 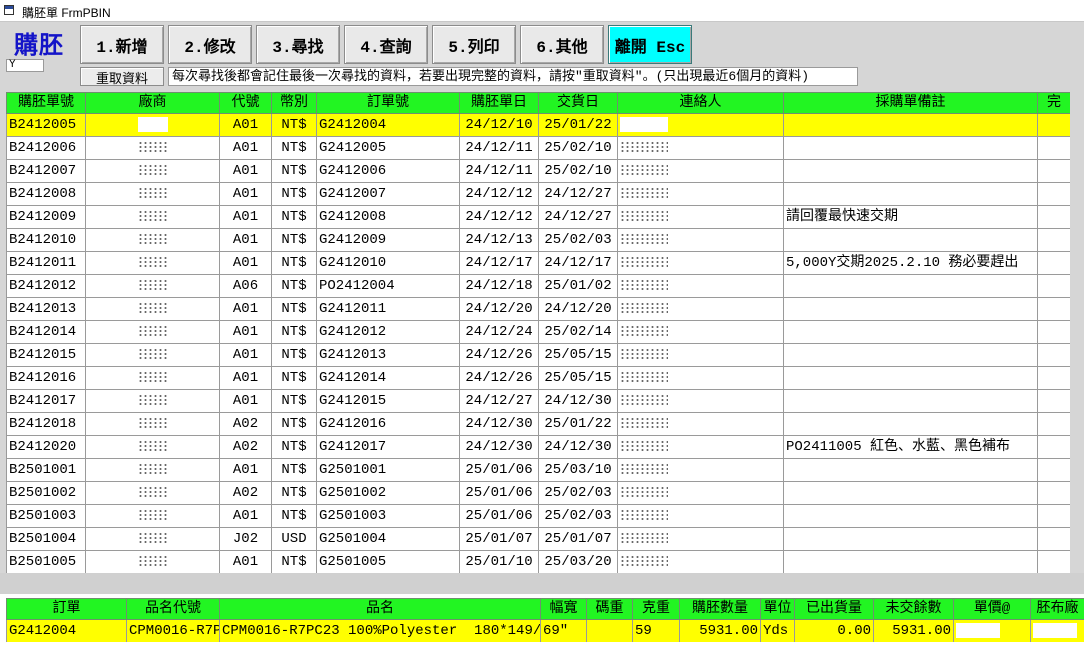 What do you see at coordinates (499, 516) in the screenshot?
I see `cell-po-date: 25/01/06` at bounding box center [499, 516].